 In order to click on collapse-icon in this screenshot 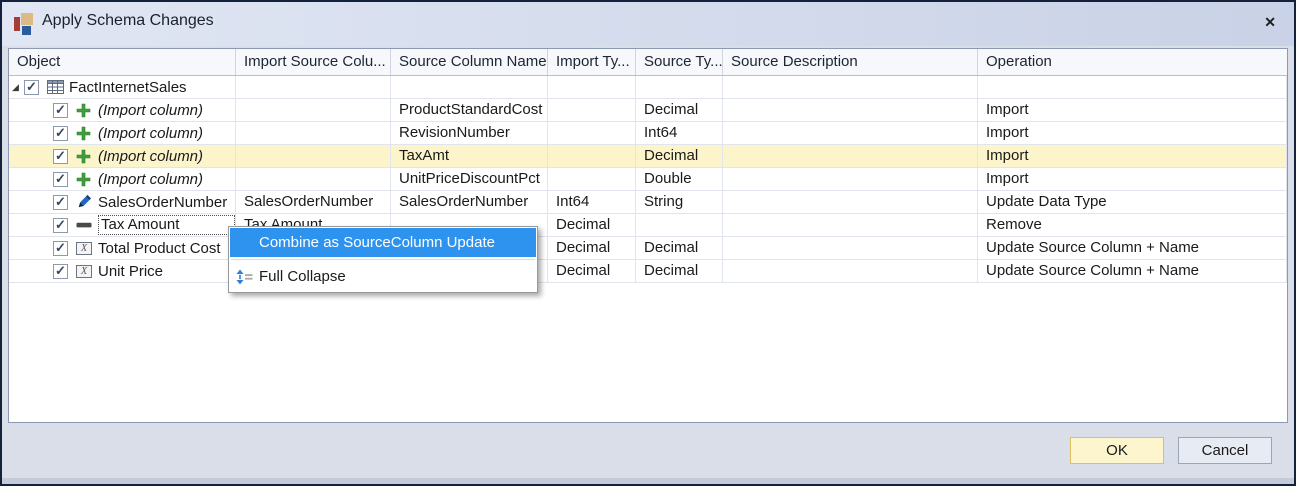, I will do `click(244, 277)`.